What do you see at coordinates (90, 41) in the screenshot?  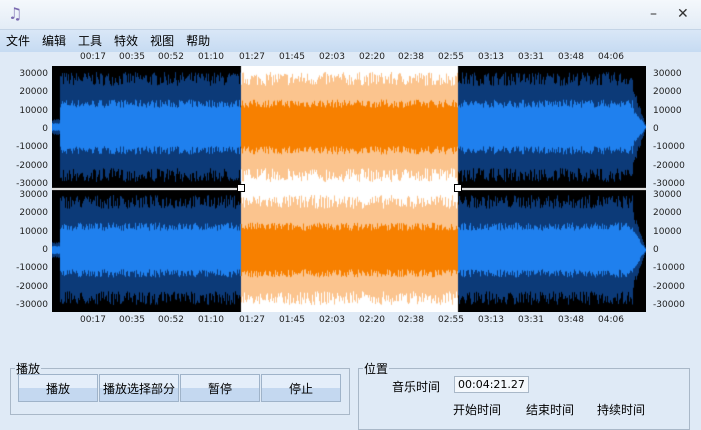 I see `menu-tools: 工具` at bounding box center [90, 41].